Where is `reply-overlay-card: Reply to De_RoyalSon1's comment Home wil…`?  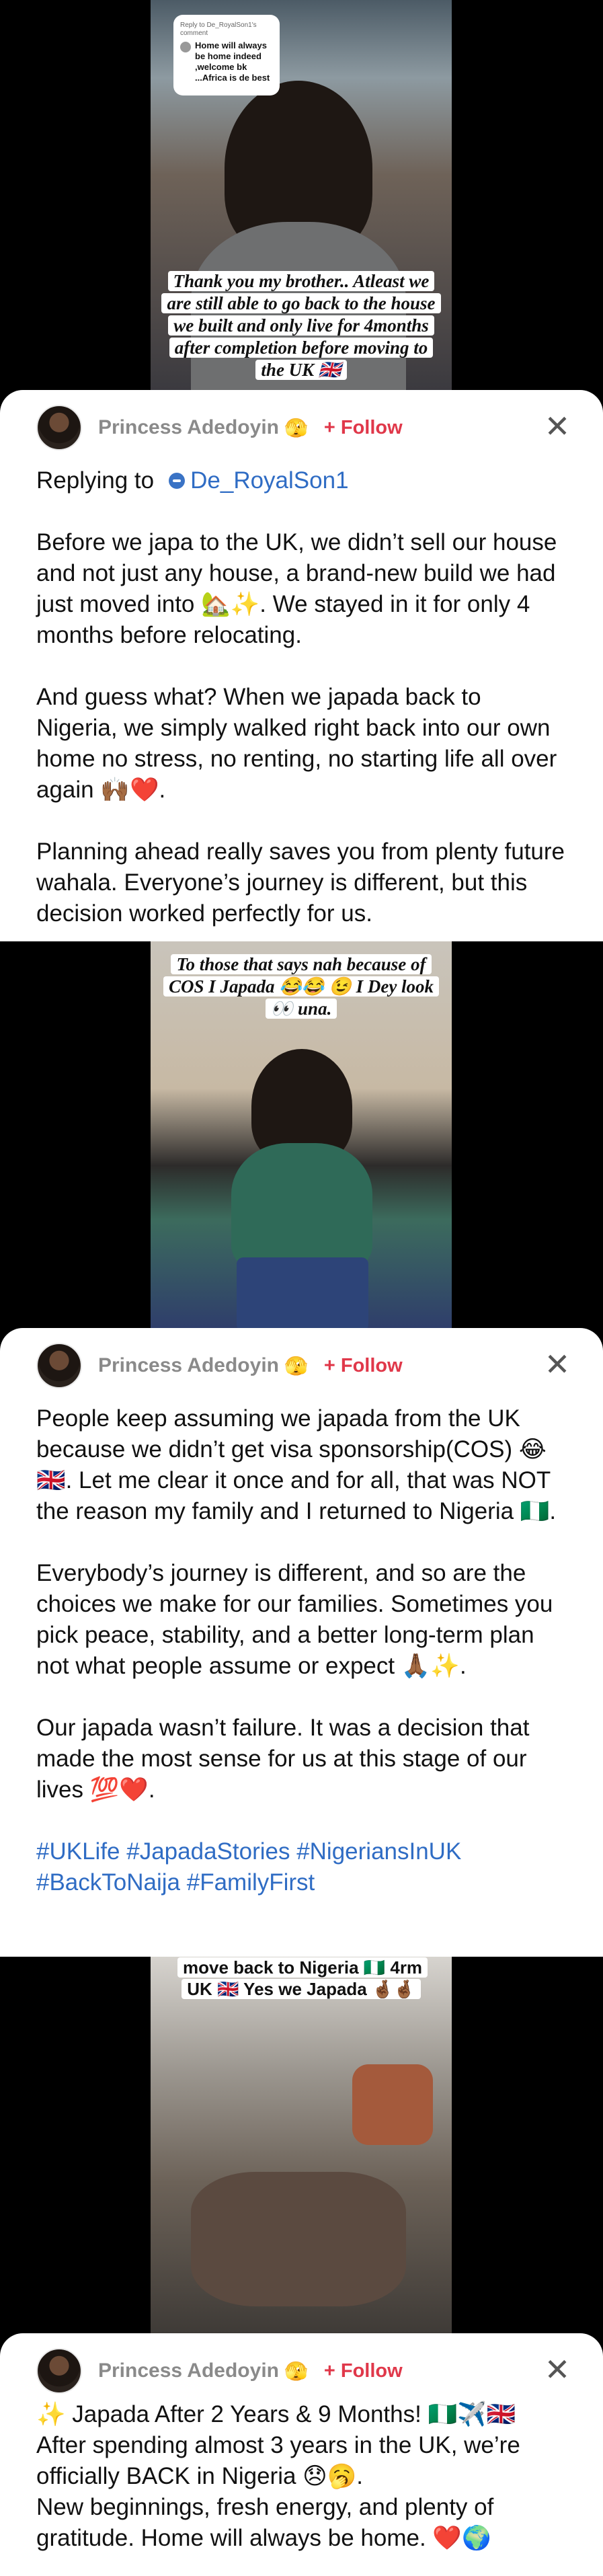 reply-overlay-card: Reply to De_RoyalSon1's comment Home wil… is located at coordinates (227, 55).